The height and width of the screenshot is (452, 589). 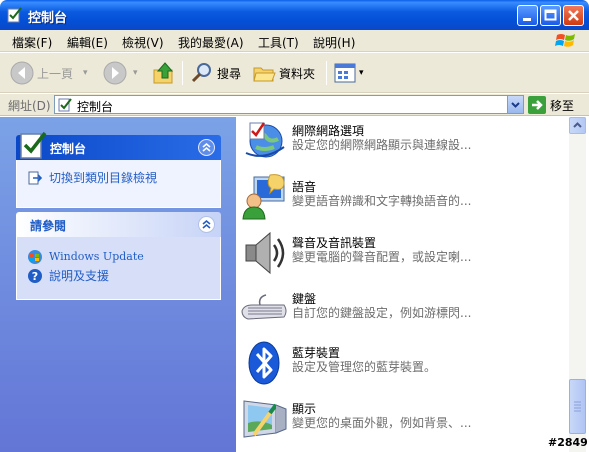 What do you see at coordinates (87, 42) in the screenshot?
I see `menu-edit: 編輯(E)` at bounding box center [87, 42].